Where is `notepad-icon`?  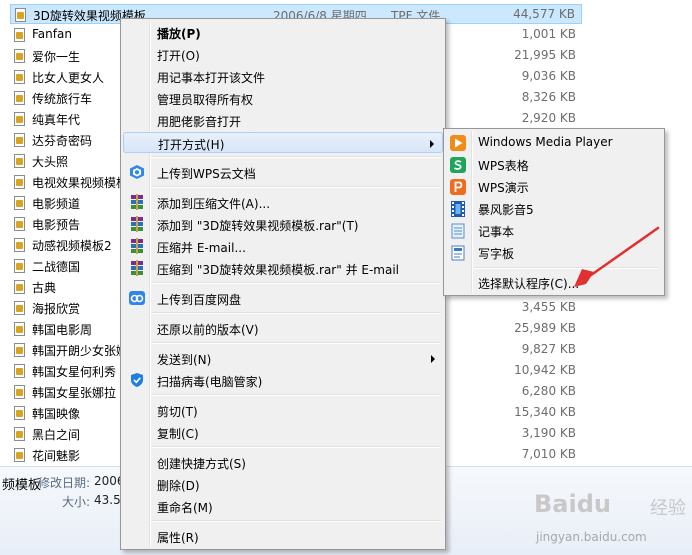
notepad-icon is located at coordinates (458, 231).